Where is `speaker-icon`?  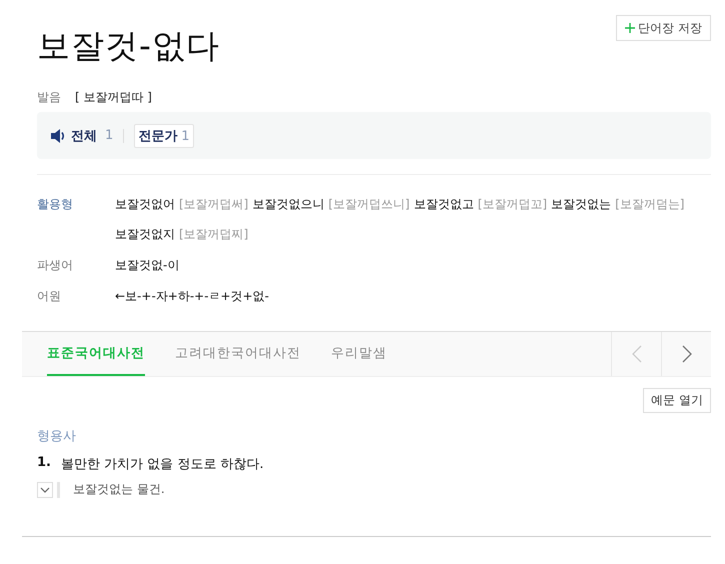 speaker-icon is located at coordinates (59, 135).